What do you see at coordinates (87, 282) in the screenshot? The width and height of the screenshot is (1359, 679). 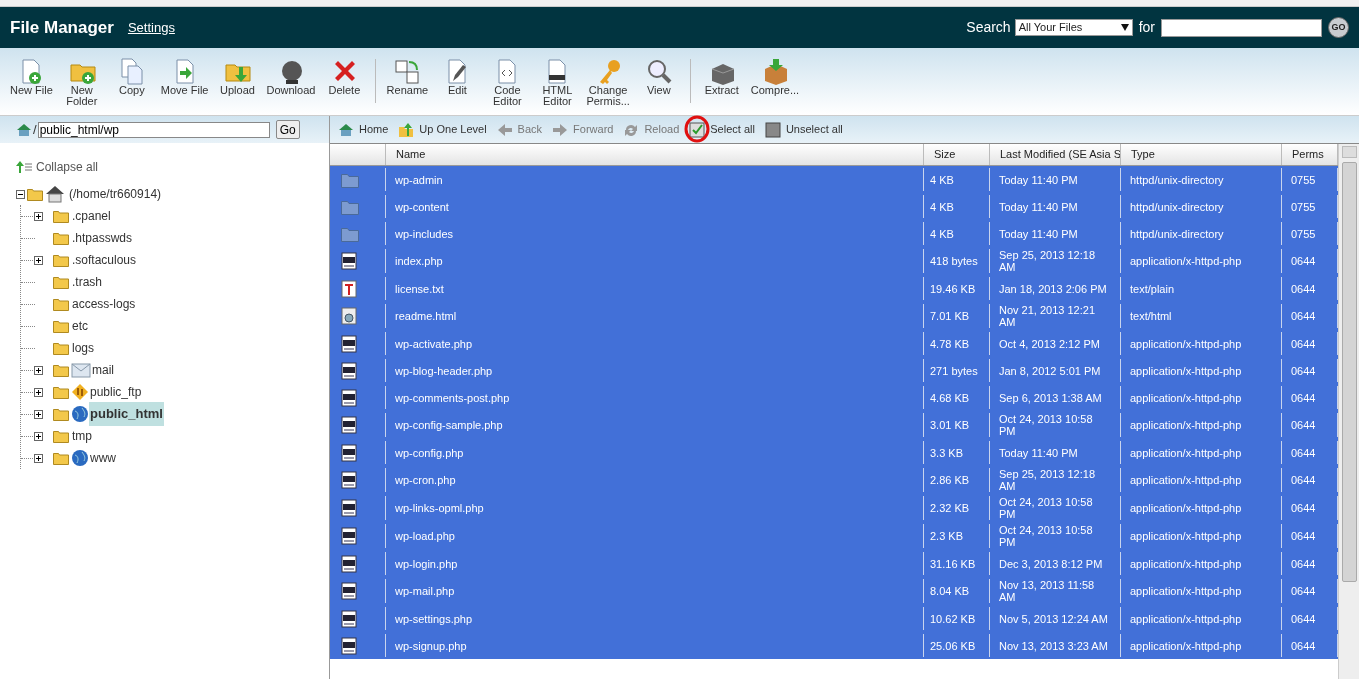 I see `tree-item: .trash` at bounding box center [87, 282].